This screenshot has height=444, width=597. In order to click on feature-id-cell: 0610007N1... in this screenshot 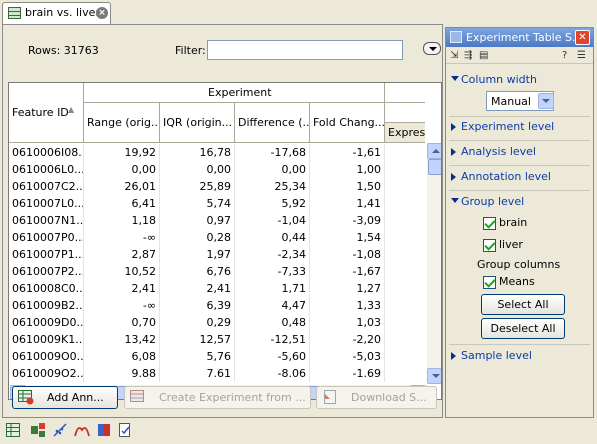, I will do `click(46, 220)`.